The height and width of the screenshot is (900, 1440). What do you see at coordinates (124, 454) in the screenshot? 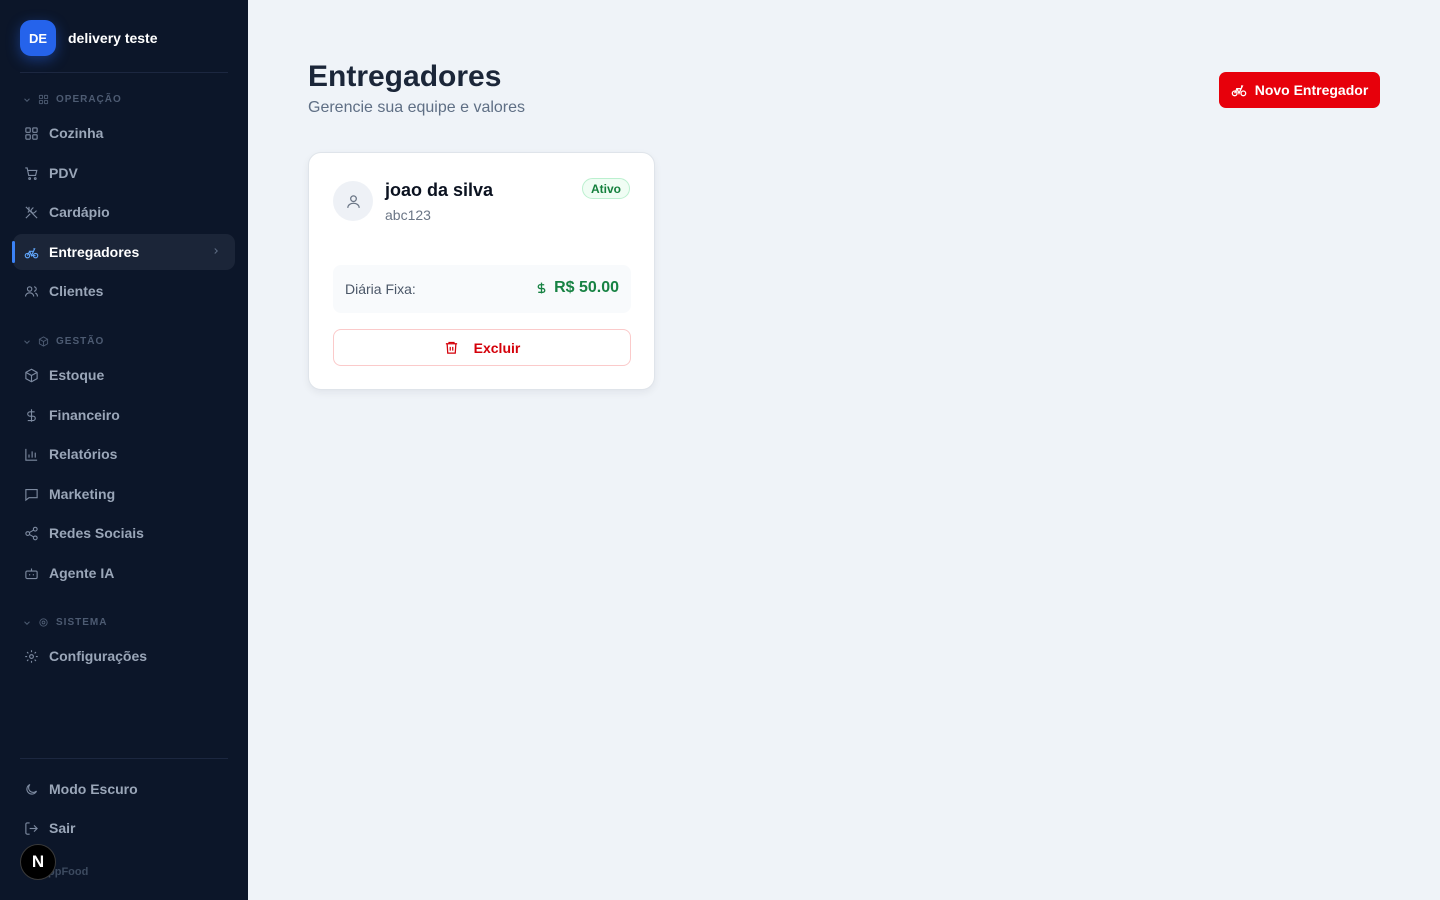
I see `sidebar-item-relatorios: Relatórios` at bounding box center [124, 454].